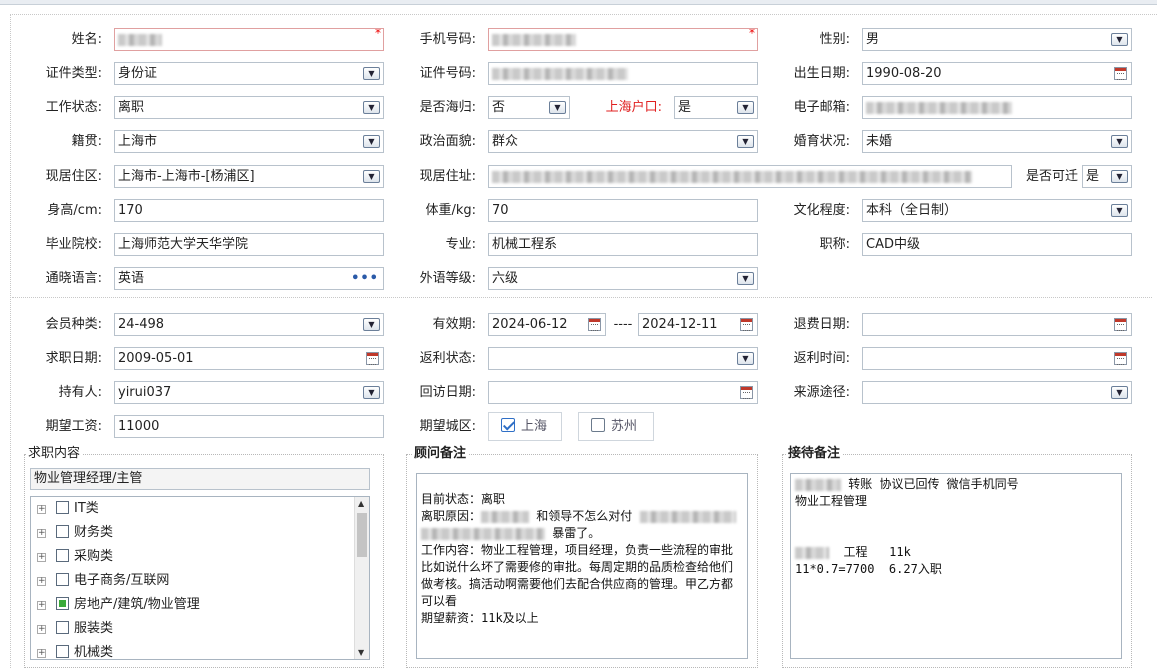 The image size is (1157, 668). What do you see at coordinates (623, 39) in the screenshot?
I see `phone-field: *` at bounding box center [623, 39].